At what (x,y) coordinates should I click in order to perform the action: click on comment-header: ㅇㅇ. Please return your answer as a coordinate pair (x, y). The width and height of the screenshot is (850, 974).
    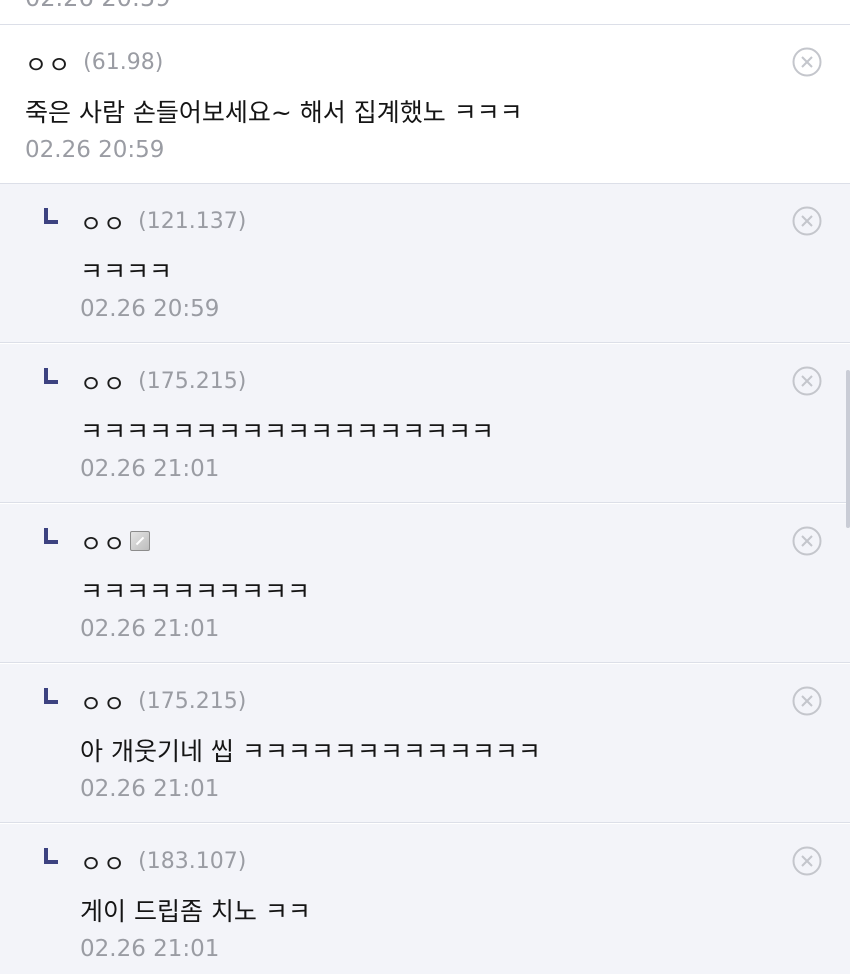
    Looking at the image, I should click on (115, 541).